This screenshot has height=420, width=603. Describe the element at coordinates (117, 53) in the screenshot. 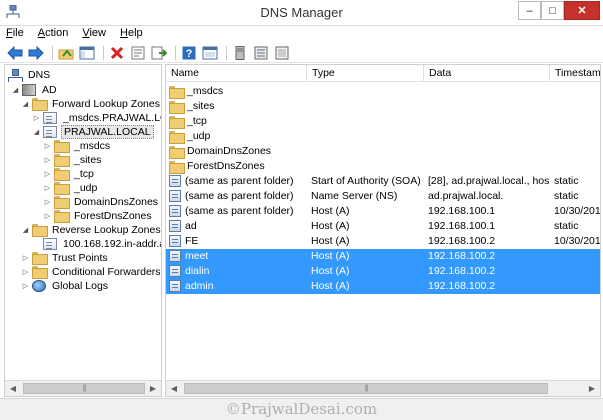

I see `delete-icon` at that location.